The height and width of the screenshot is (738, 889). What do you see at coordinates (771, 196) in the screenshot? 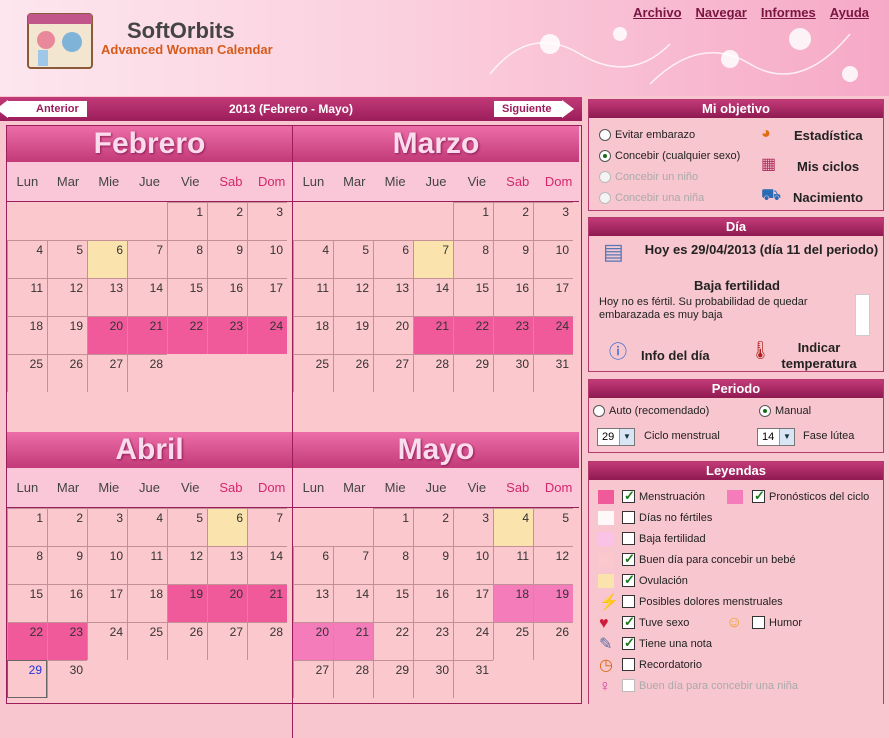
I see `stroller-icon: ⛟` at bounding box center [771, 196].